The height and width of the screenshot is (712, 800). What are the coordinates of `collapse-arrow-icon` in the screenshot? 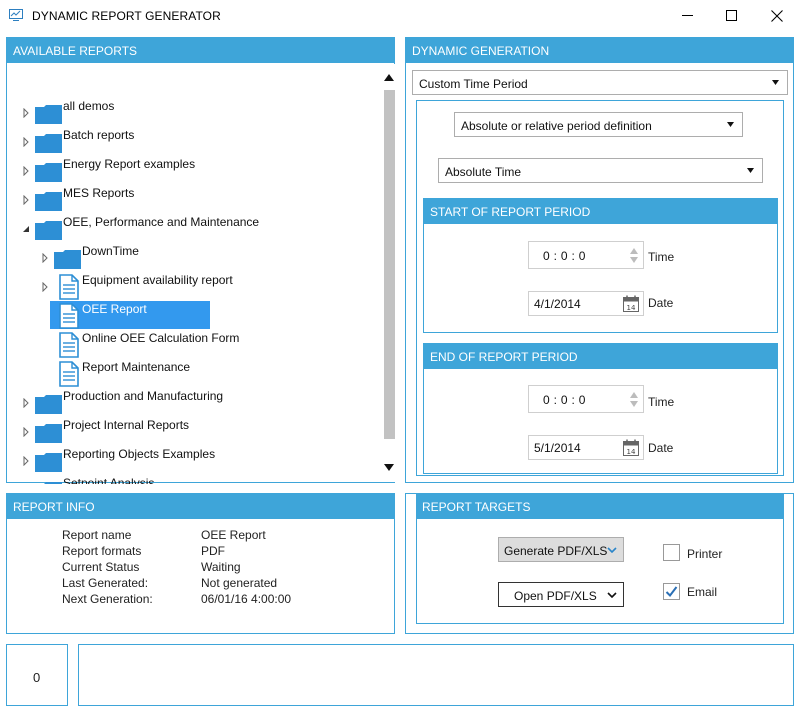 It's located at (26, 229).